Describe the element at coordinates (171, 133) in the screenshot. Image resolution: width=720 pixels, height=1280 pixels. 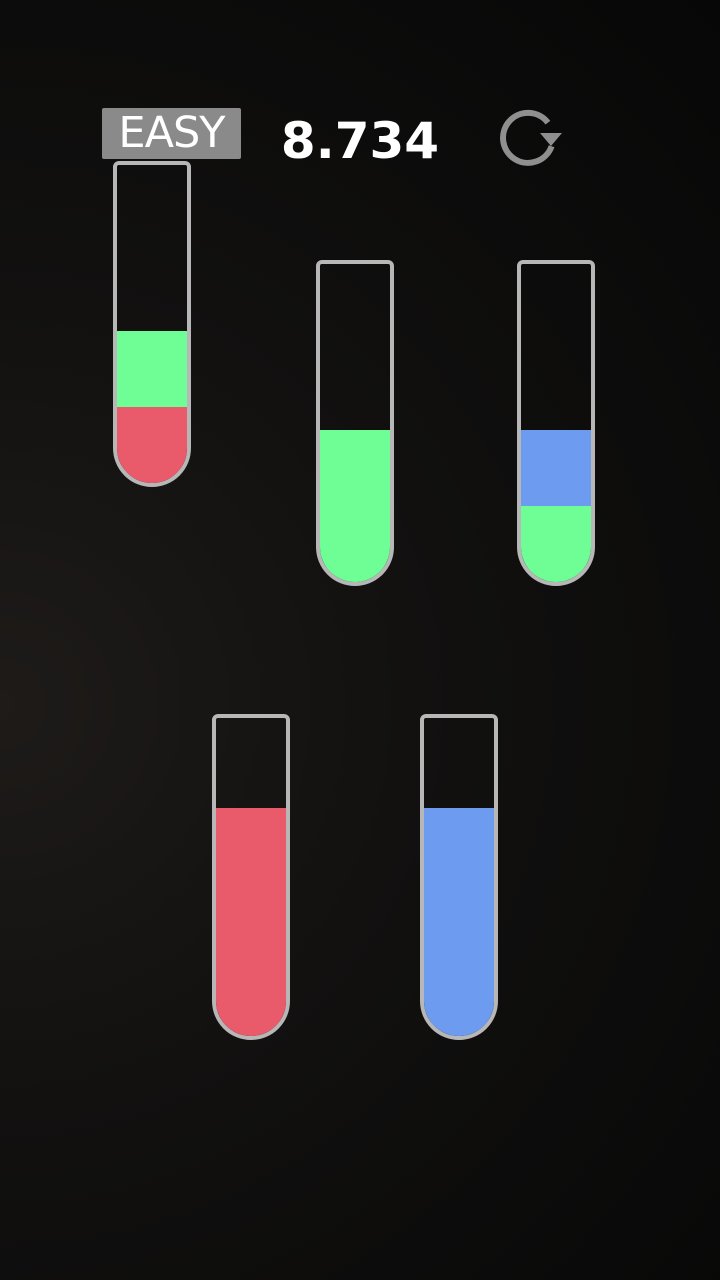
I see `difficulty-badge: EASY` at that location.